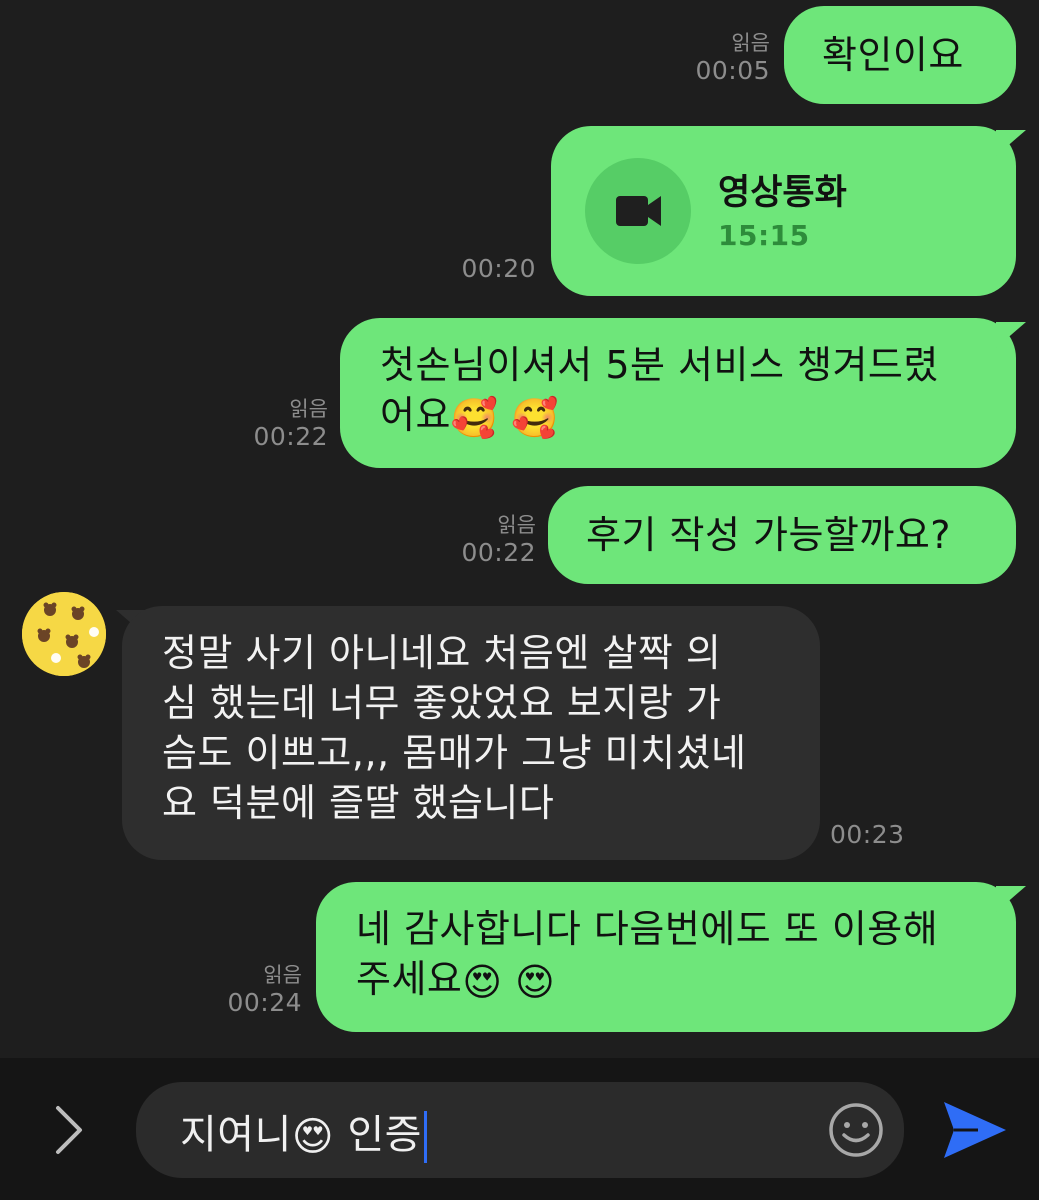 The height and width of the screenshot is (1200, 1039). Describe the element at coordinates (409, 979) in the screenshot. I see `message-text: 주세요` at that location.